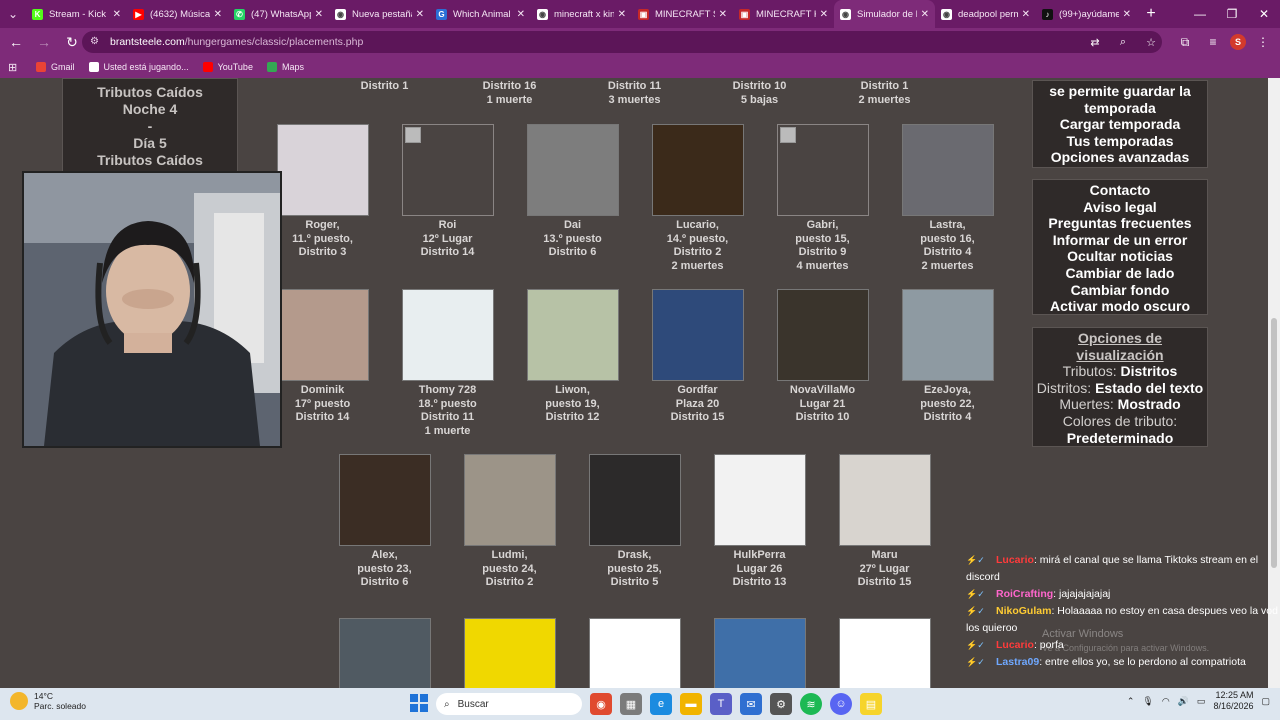  Describe the element at coordinates (1120, 207) in the screenshot. I see `site-menu-link: Aviso legal` at that location.